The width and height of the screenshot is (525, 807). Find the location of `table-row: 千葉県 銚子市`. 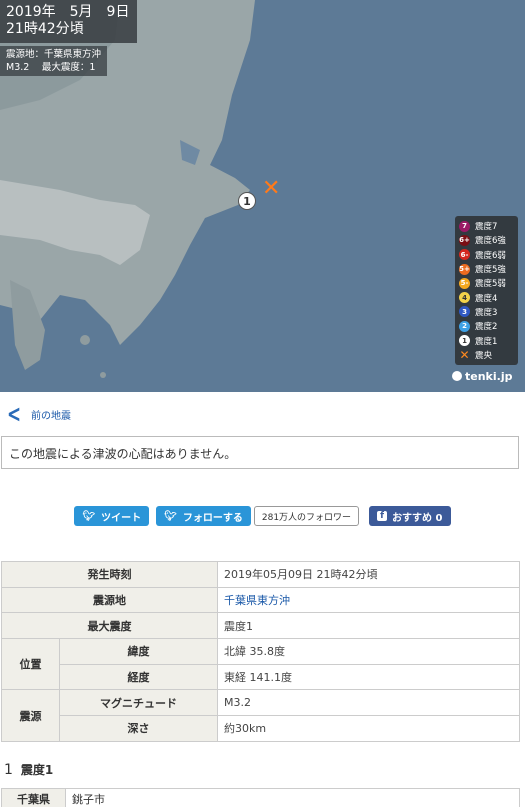

table-row: 千葉県 銚子市 is located at coordinates (260, 797).